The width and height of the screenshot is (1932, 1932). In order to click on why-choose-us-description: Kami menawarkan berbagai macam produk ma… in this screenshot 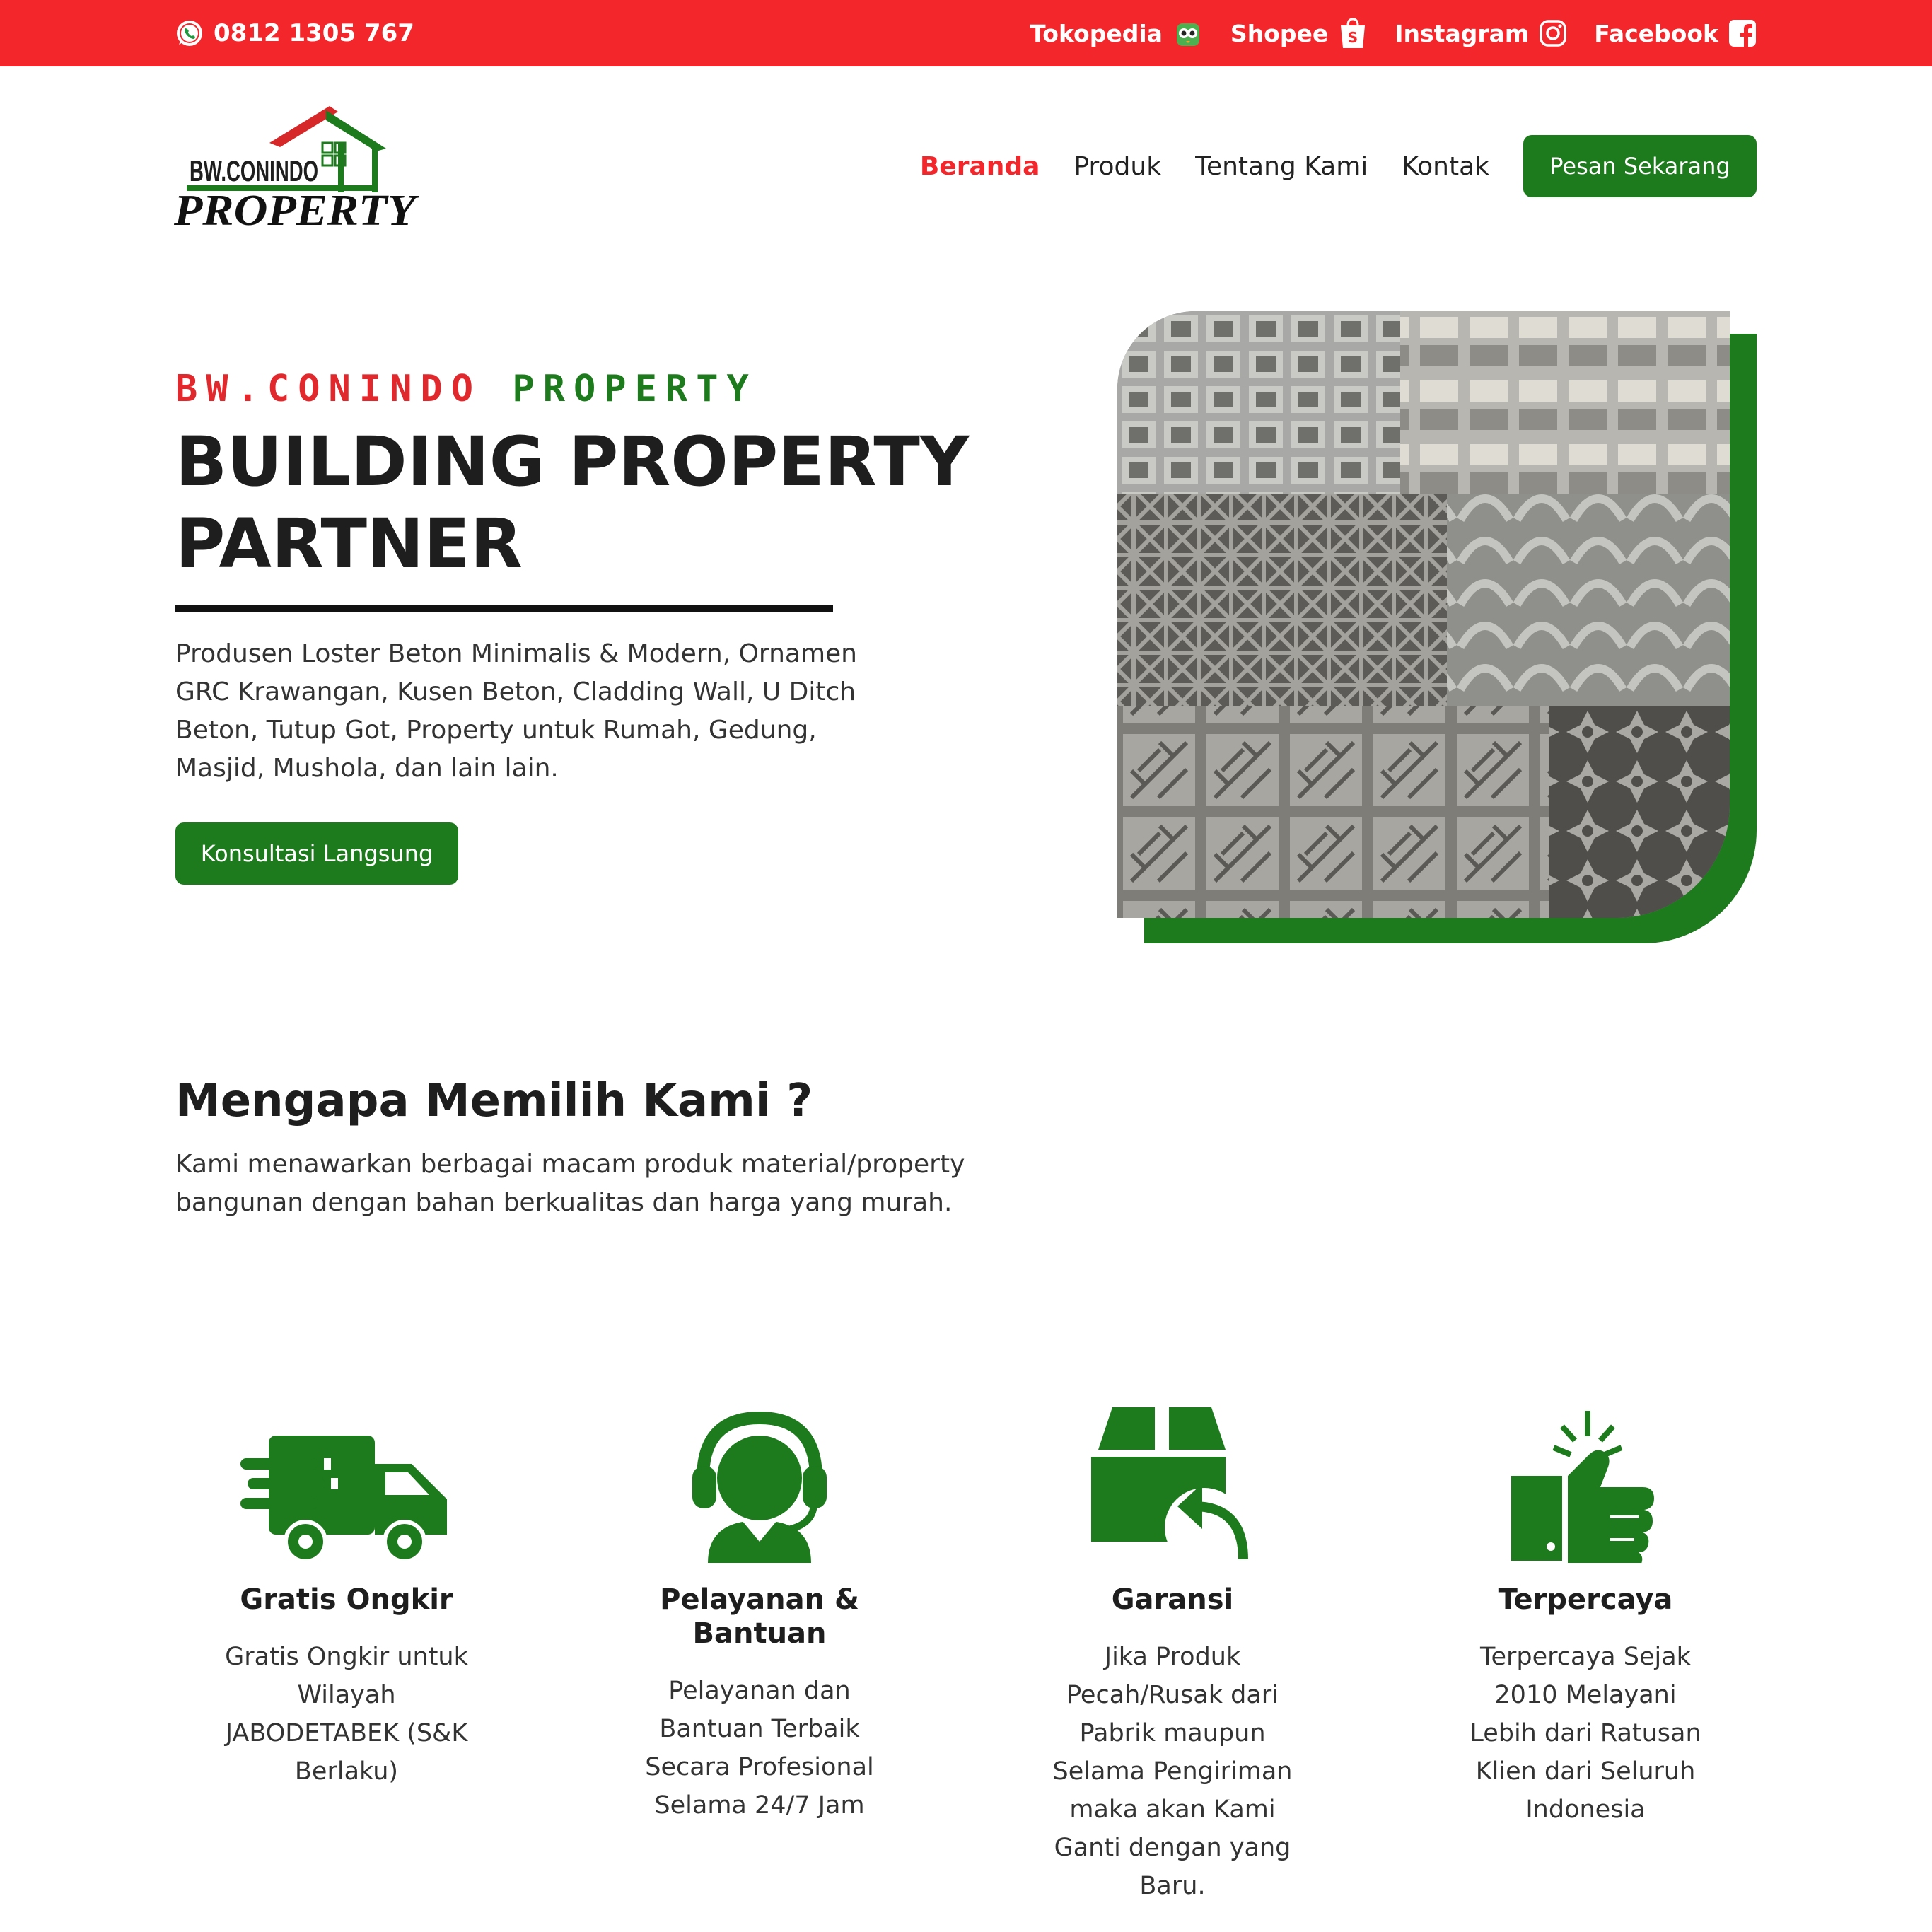, I will do `click(570, 1183)`.